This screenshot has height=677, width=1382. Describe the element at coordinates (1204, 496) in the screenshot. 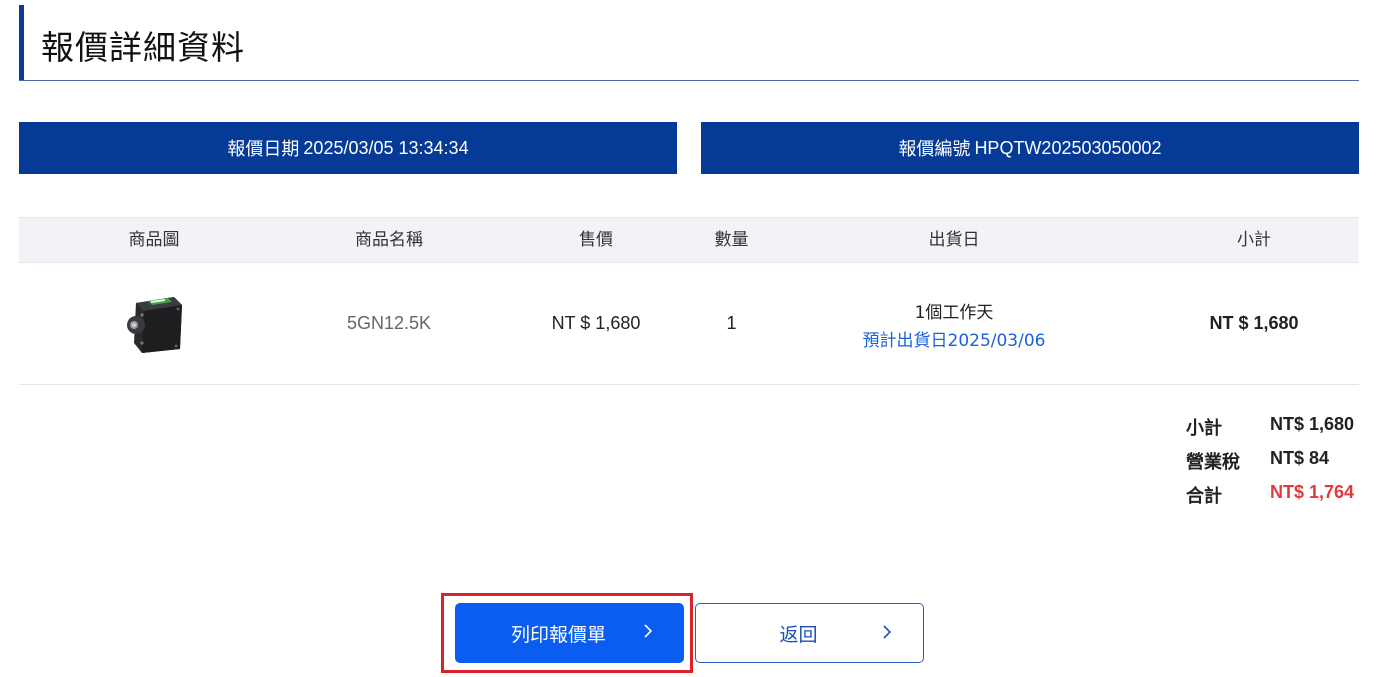

I see `total-label: 合計` at that location.